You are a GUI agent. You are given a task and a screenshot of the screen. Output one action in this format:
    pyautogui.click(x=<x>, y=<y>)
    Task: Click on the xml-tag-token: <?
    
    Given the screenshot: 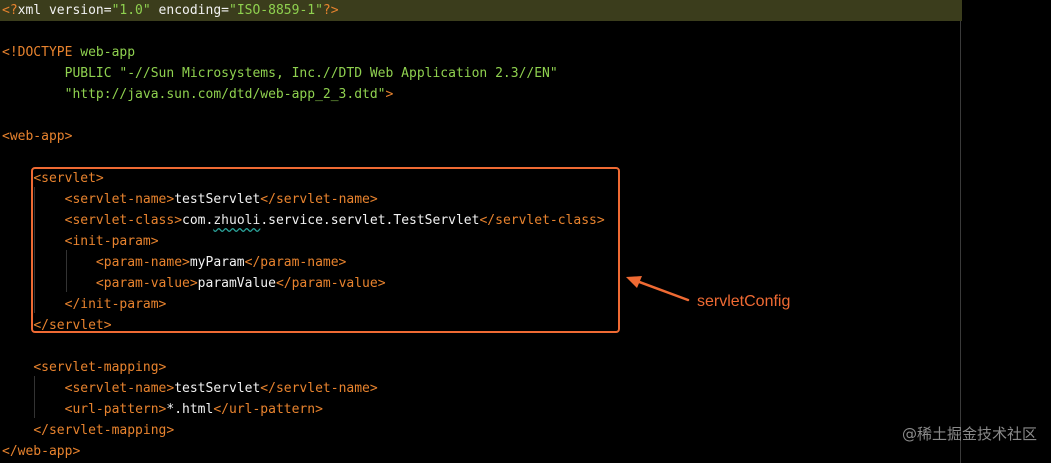 What is the action you would take?
    pyautogui.click(x=10, y=10)
    